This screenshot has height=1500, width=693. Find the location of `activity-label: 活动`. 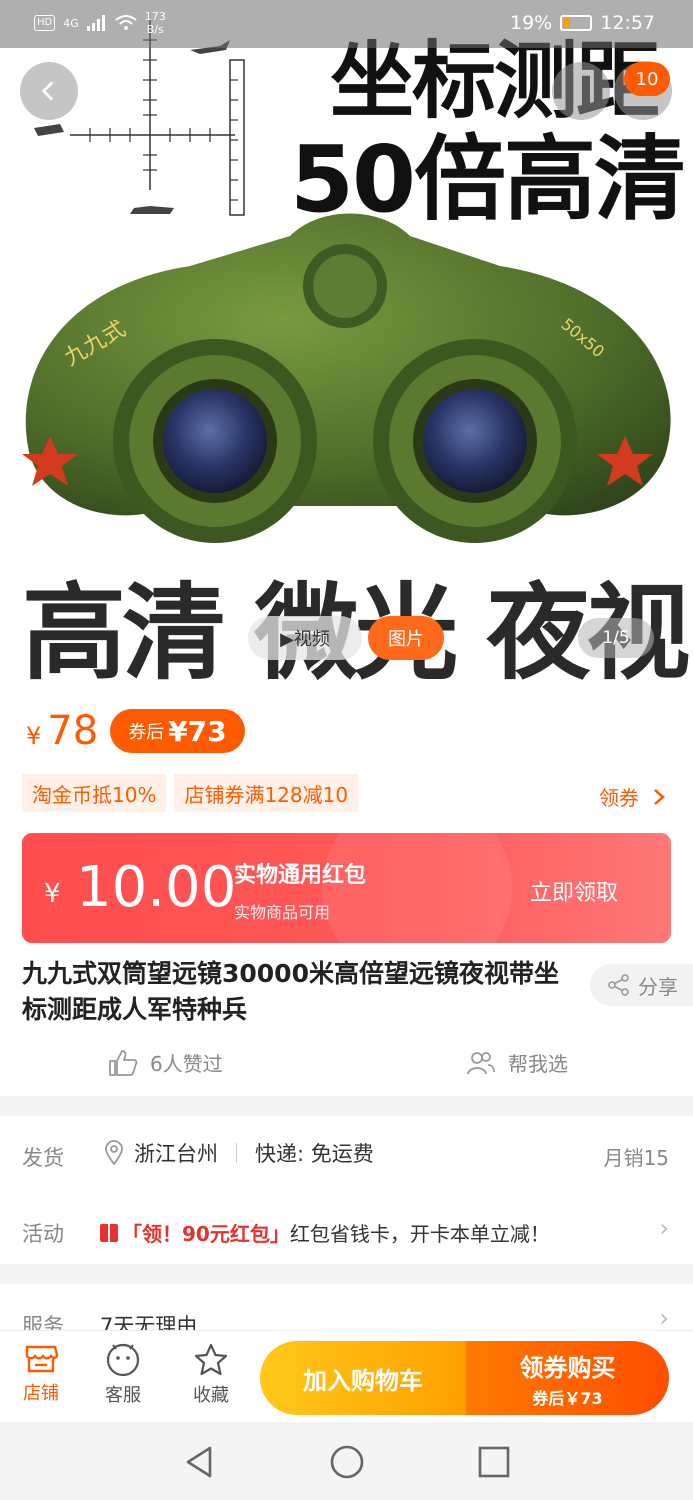

activity-label: 活动 is located at coordinates (43, 1234).